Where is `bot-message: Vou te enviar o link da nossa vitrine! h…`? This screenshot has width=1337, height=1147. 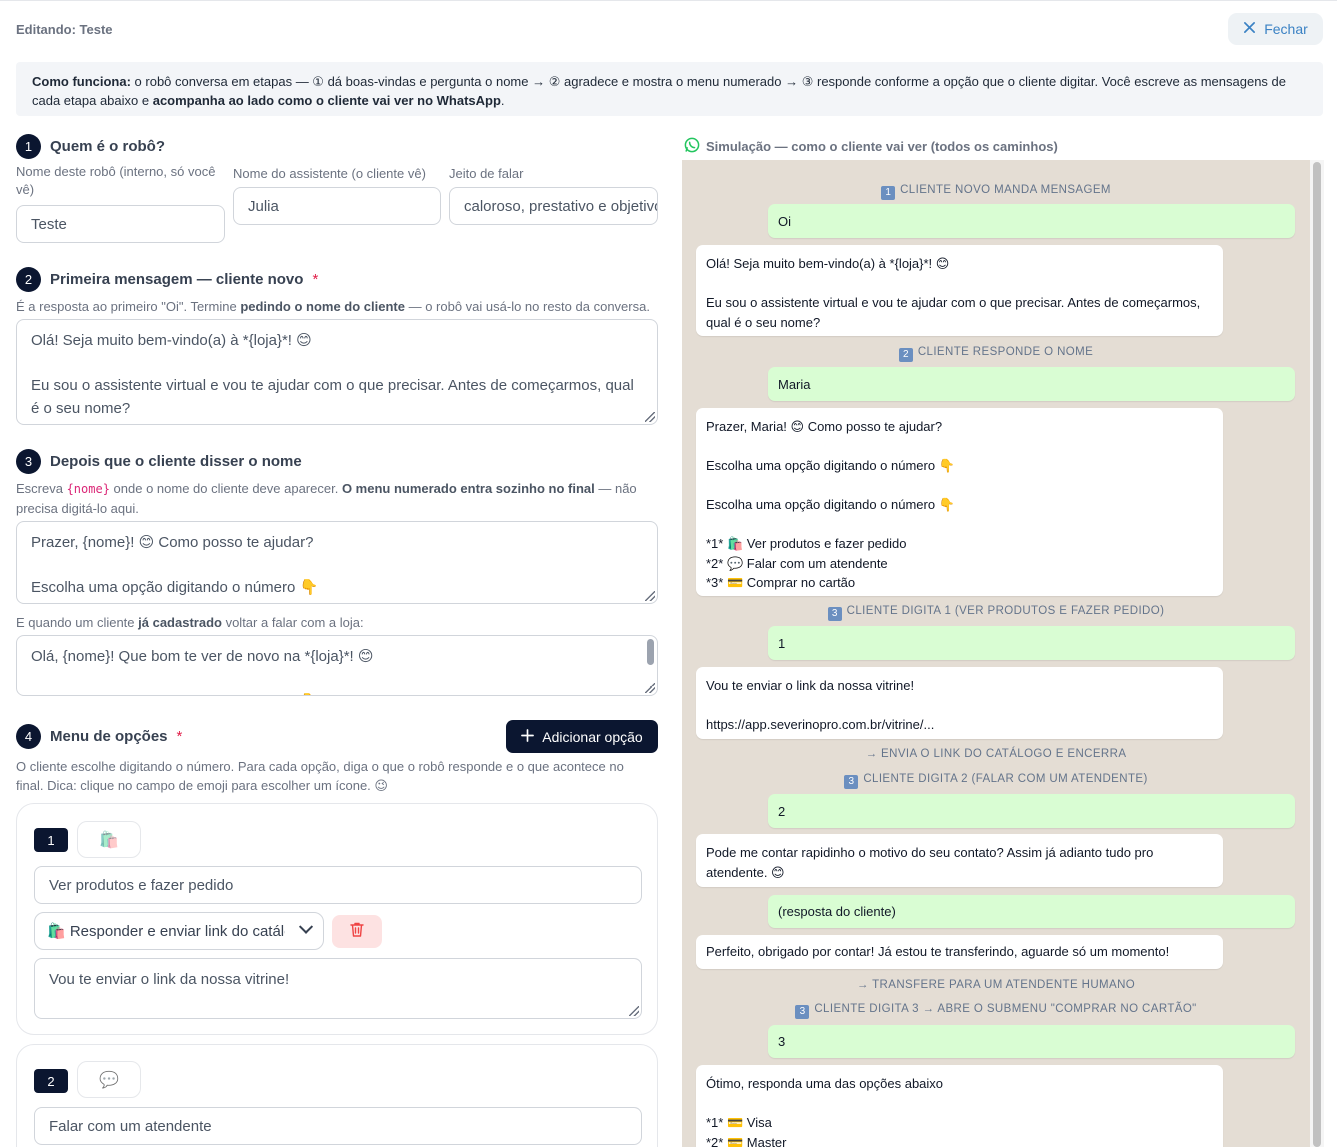 bot-message: Vou te enviar o link da nossa vitrine! h… is located at coordinates (959, 703).